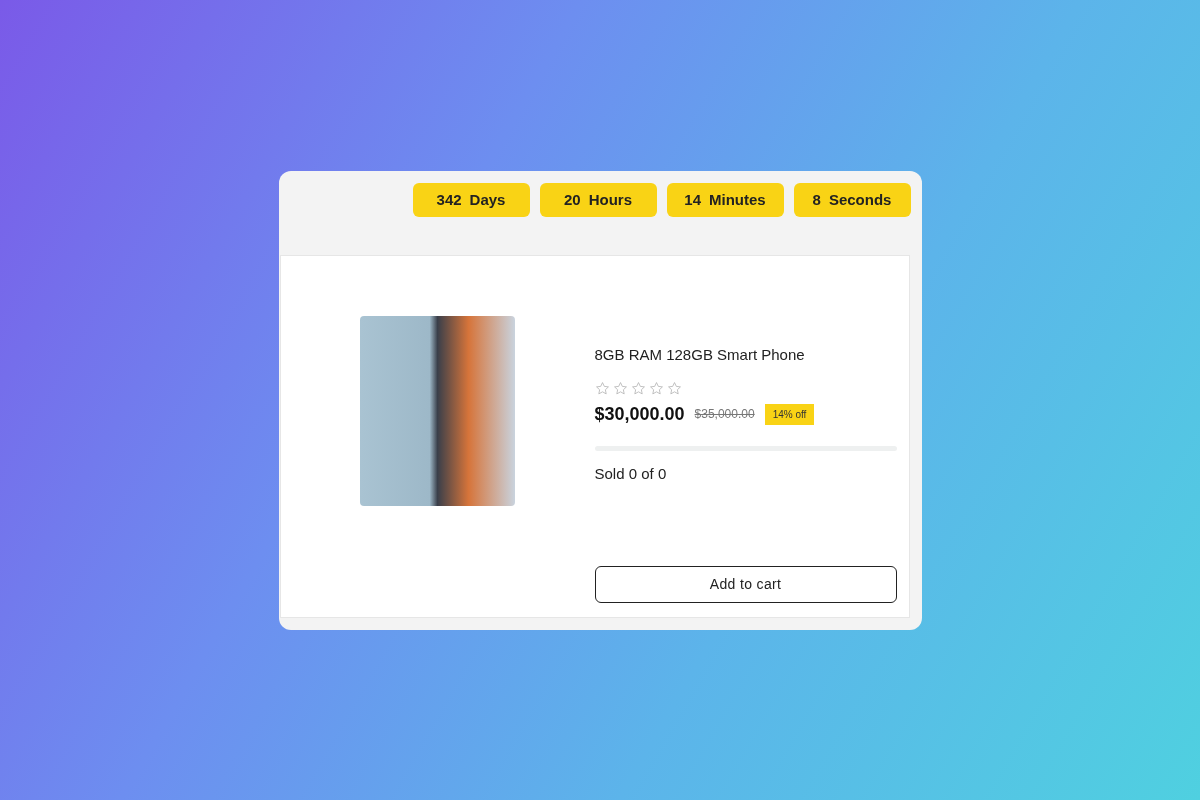 The image size is (1200, 800). What do you see at coordinates (572, 199) in the screenshot?
I see `countdown-value: 20` at bounding box center [572, 199].